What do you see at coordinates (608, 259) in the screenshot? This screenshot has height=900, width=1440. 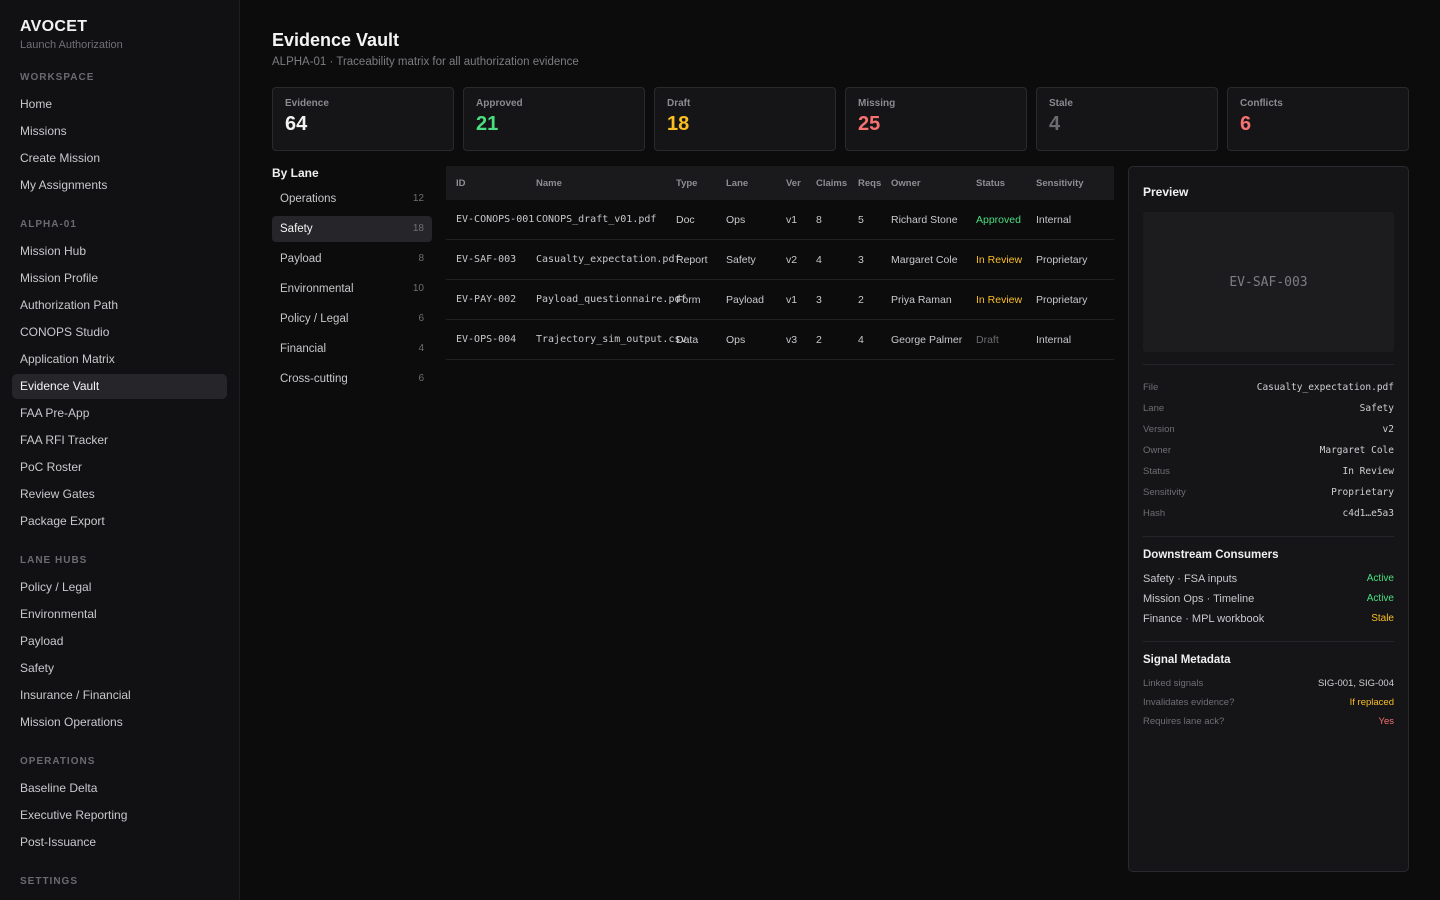 I see `cell-name: Casualty_expectation.pdf` at bounding box center [608, 259].